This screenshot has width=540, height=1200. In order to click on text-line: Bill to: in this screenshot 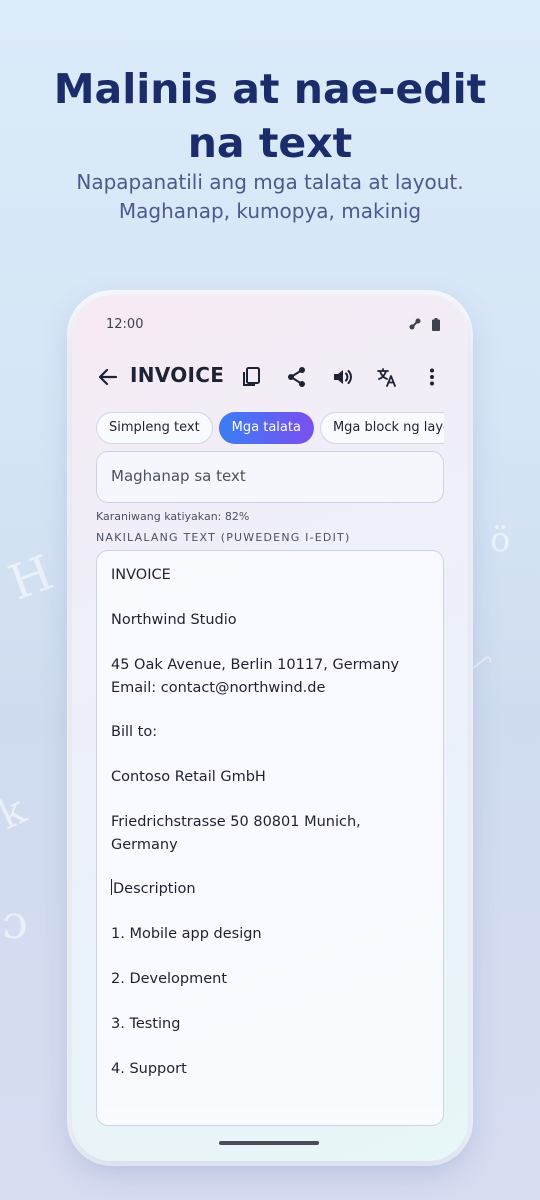, I will do `click(134, 732)`.